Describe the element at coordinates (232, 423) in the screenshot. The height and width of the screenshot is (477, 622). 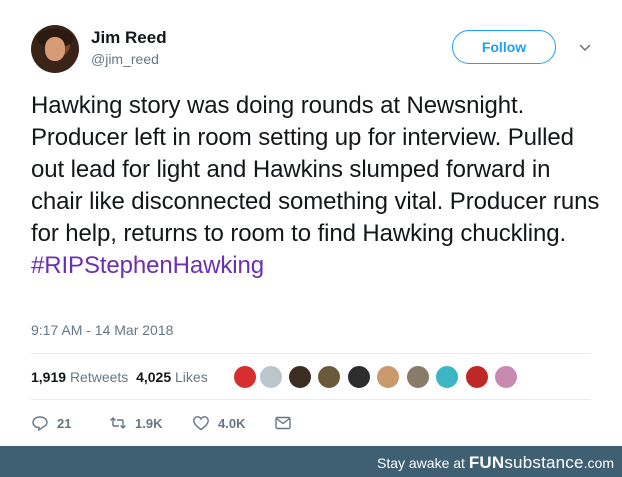
I see `like-action-count: 4.0K` at that location.